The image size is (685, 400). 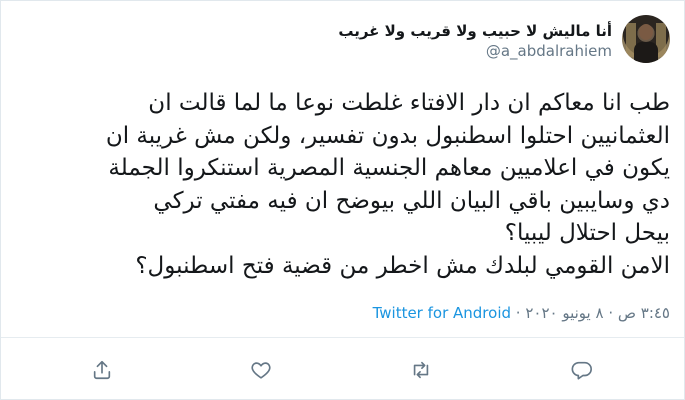 What do you see at coordinates (646, 39) in the screenshot?
I see `avatar` at bounding box center [646, 39].